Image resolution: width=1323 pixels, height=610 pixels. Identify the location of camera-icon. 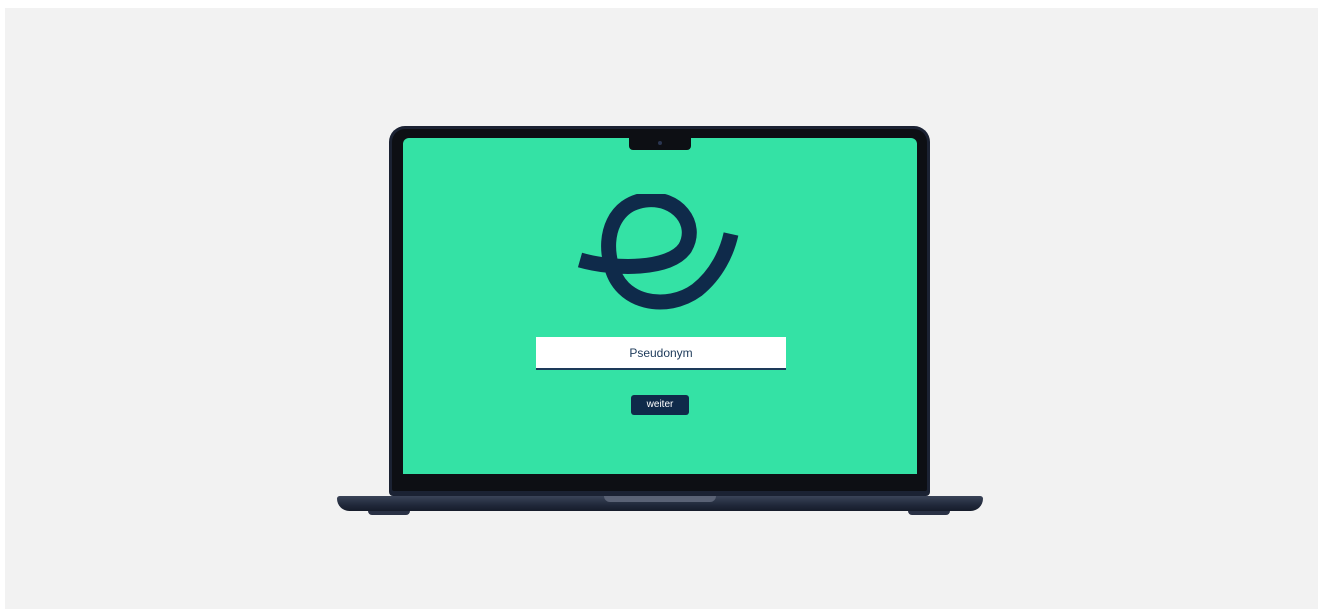
(660, 143).